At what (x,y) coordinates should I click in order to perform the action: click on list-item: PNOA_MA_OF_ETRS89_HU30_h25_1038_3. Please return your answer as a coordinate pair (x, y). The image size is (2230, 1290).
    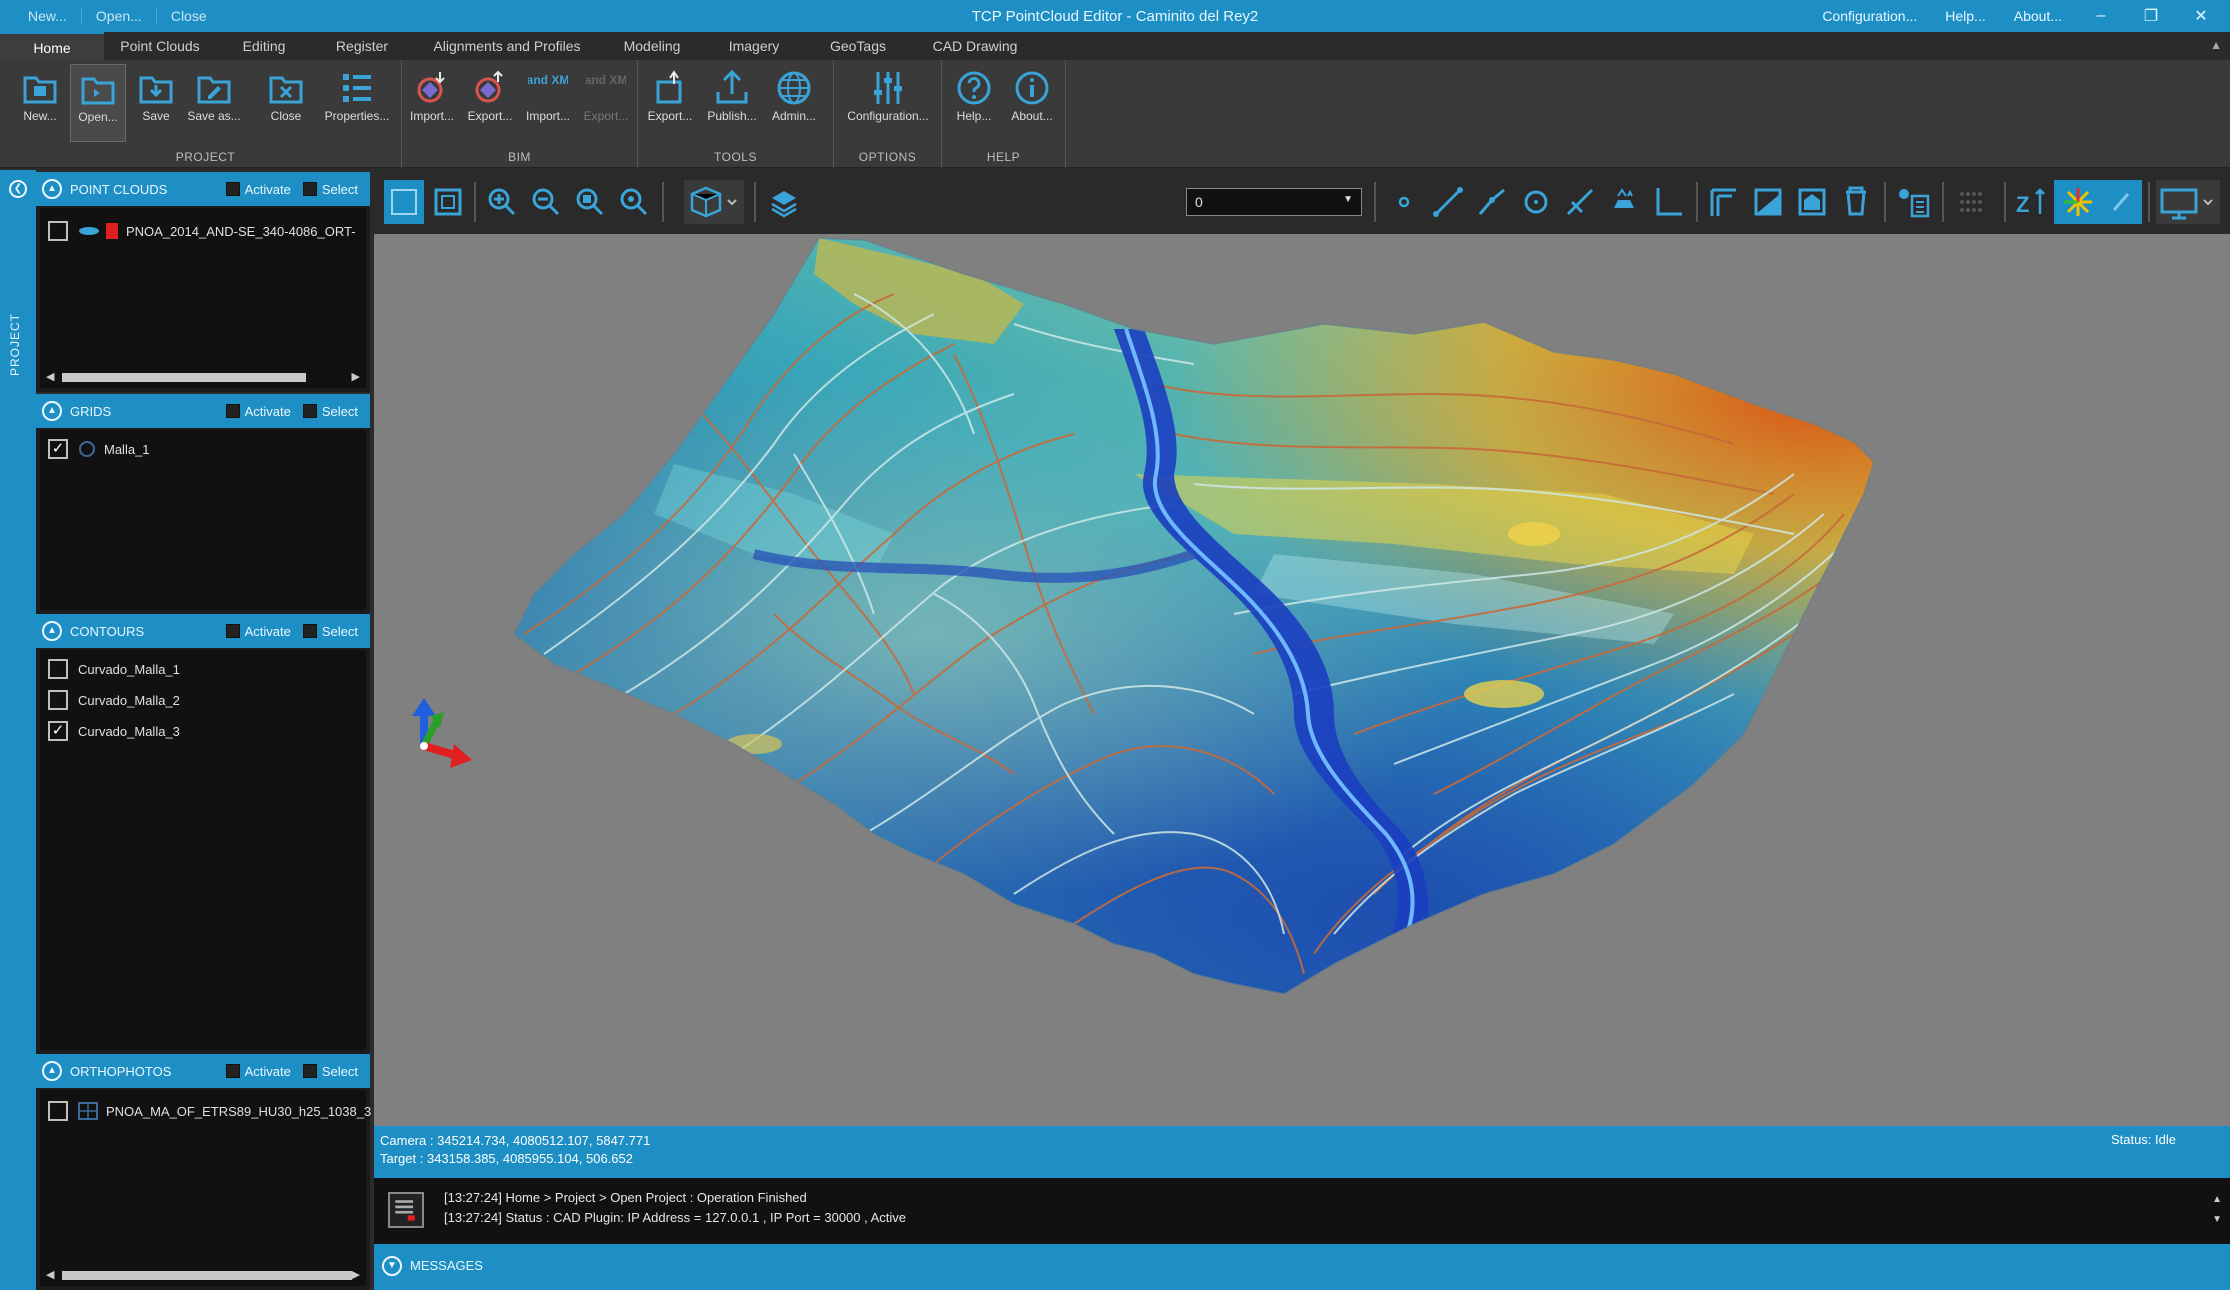
    Looking at the image, I should click on (209, 1111).